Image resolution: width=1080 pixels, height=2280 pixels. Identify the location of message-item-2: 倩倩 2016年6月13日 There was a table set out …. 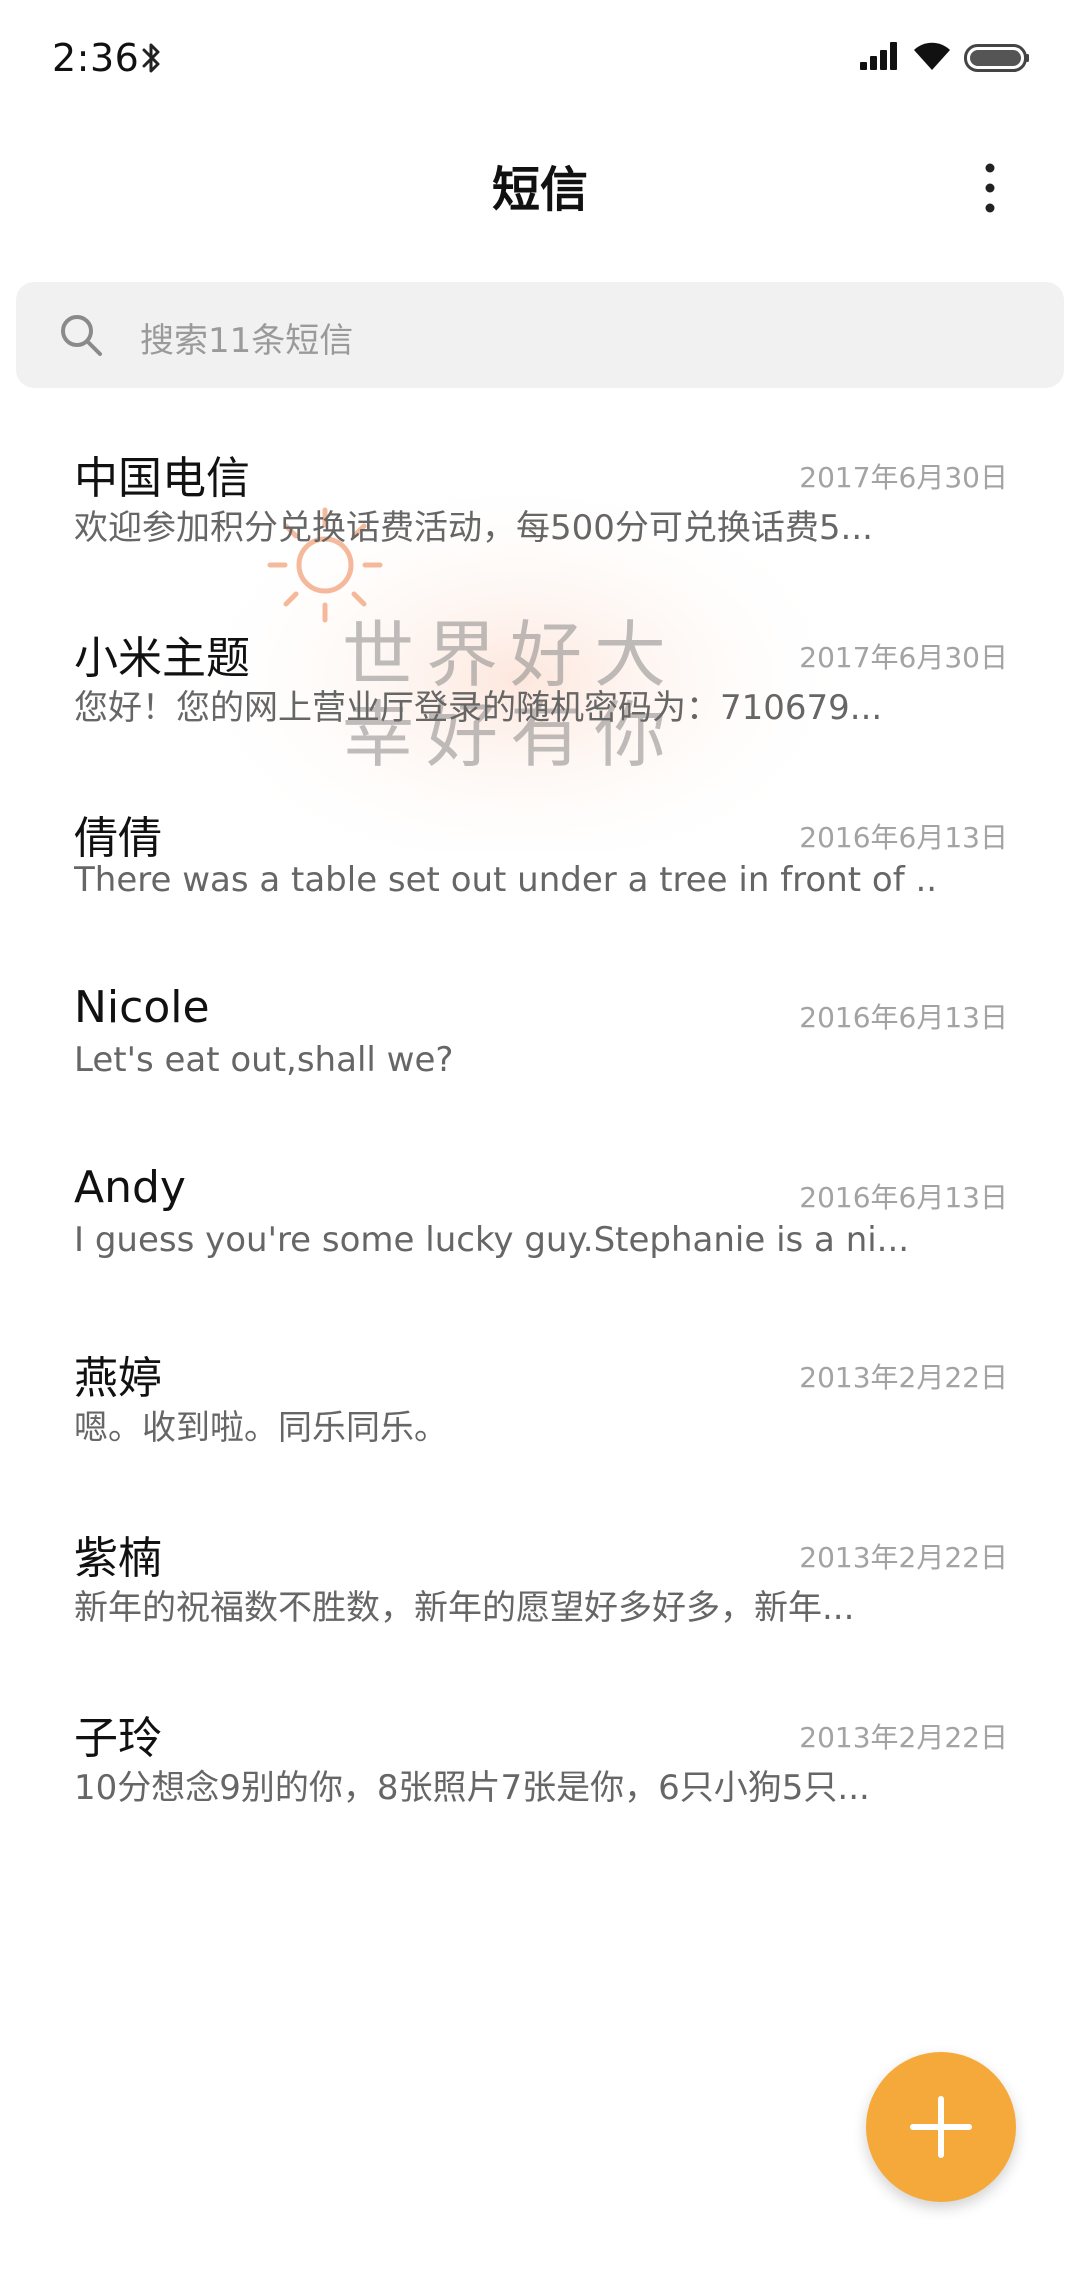
(540, 870).